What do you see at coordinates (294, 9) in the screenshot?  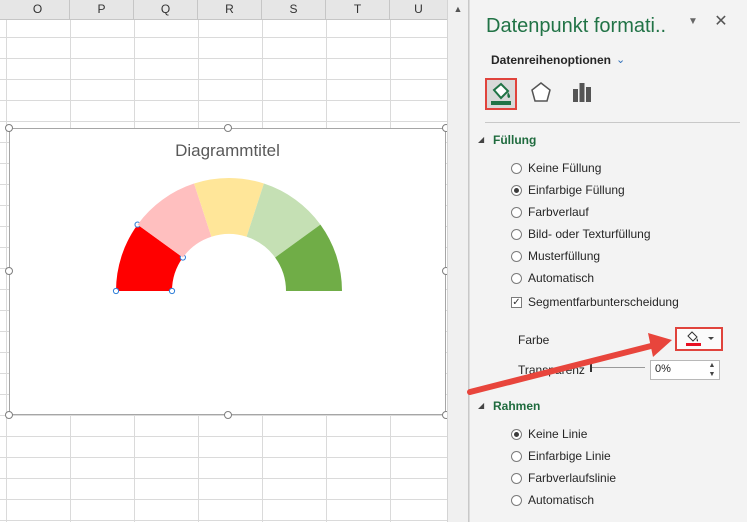 I see `column-header-s: S` at bounding box center [294, 9].